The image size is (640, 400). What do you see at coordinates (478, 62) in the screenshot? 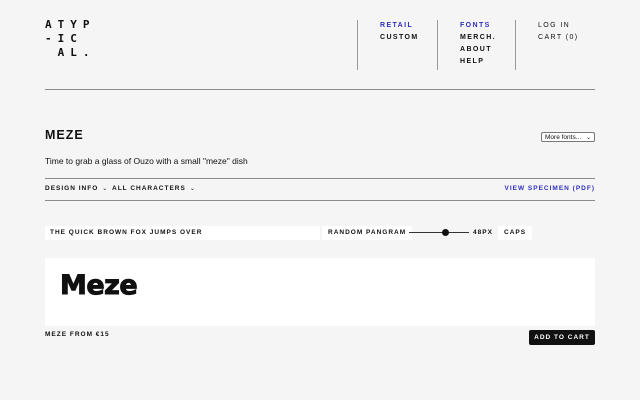
I see `nav-help: HELP` at bounding box center [478, 62].